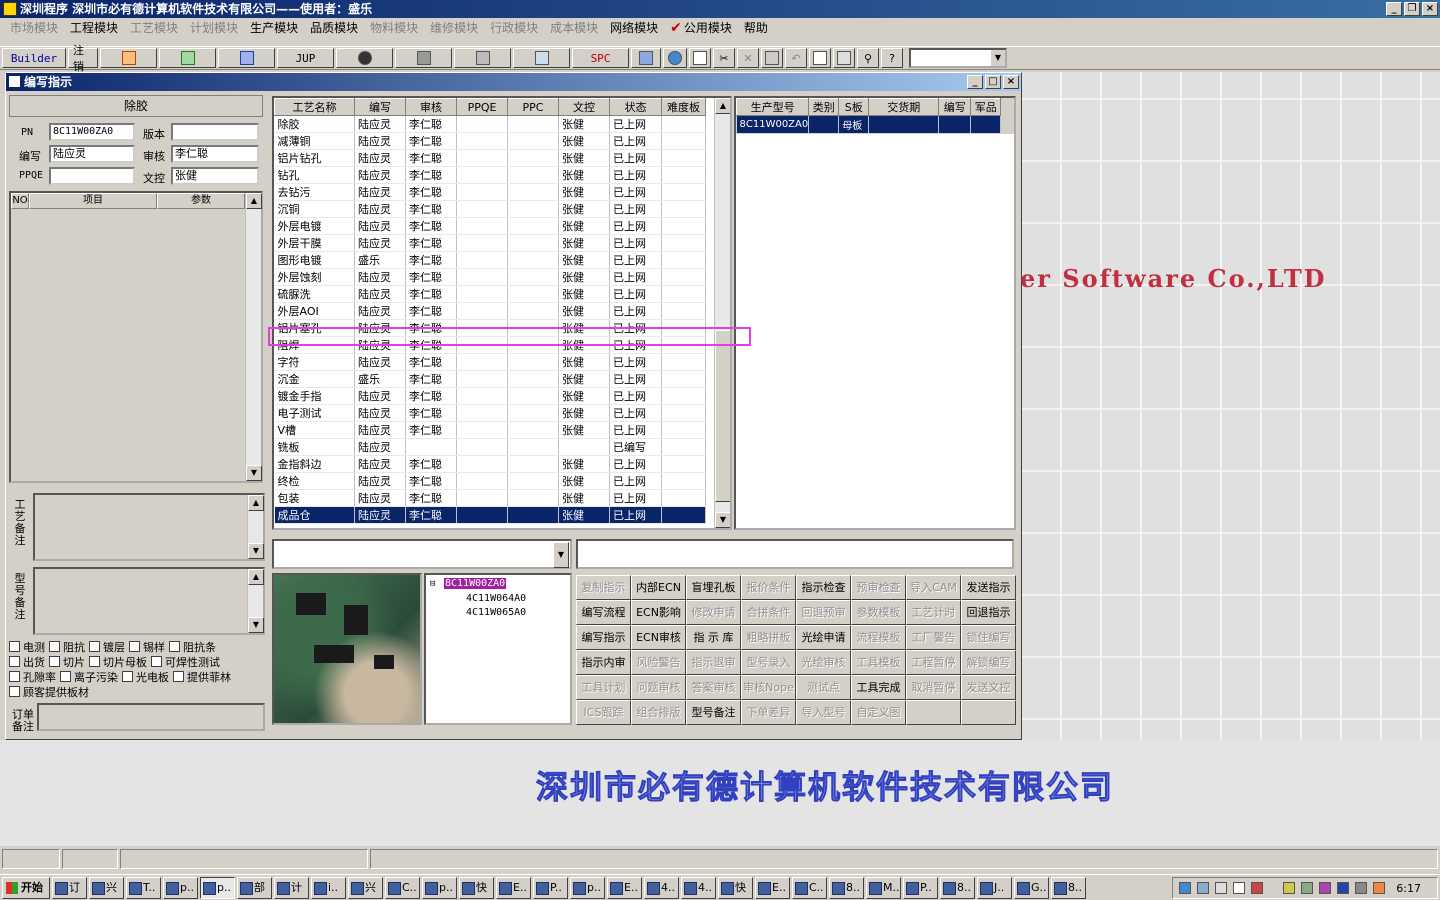 This screenshot has height=900, width=1440. Describe the element at coordinates (482, 58) in the screenshot. I see `tools-button` at that location.